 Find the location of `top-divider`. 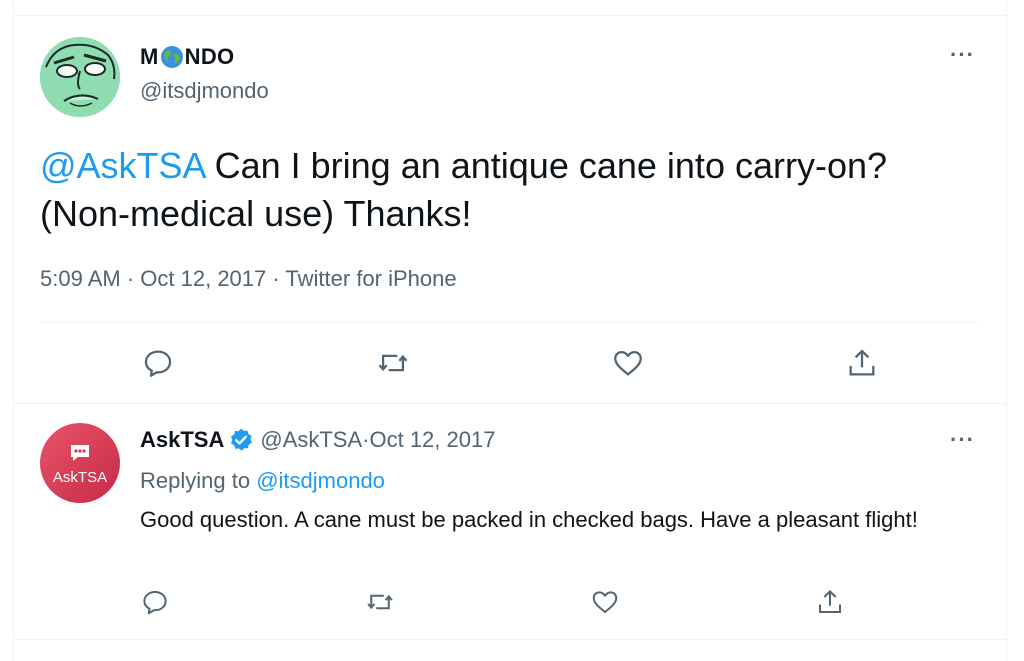

top-divider is located at coordinates (510, 15).